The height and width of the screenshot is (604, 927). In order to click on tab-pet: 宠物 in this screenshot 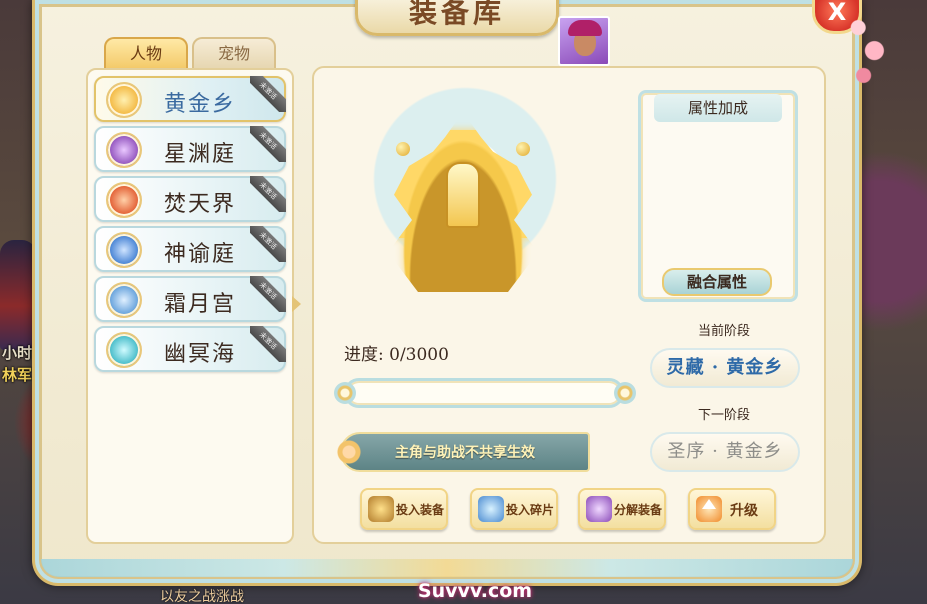, I will do `click(234, 53)`.